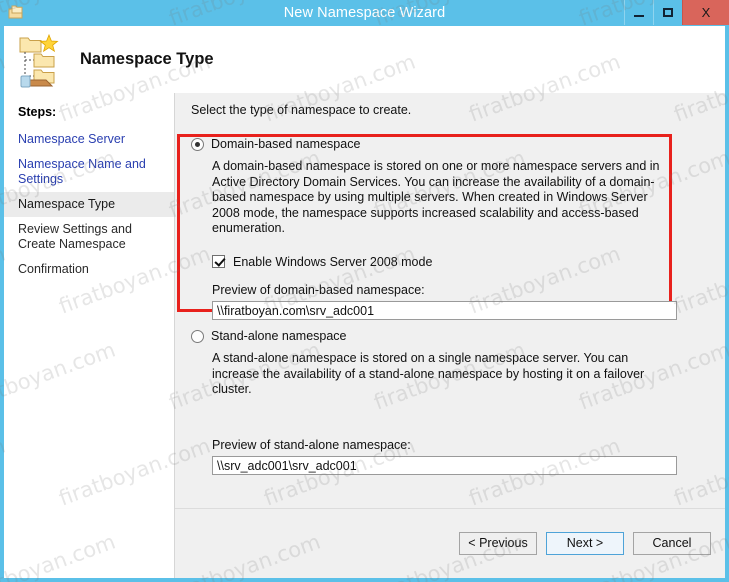 Image resolution: width=729 pixels, height=582 pixels. I want to click on sidebar-item-namespace-type: Namespace Type, so click(89, 204).